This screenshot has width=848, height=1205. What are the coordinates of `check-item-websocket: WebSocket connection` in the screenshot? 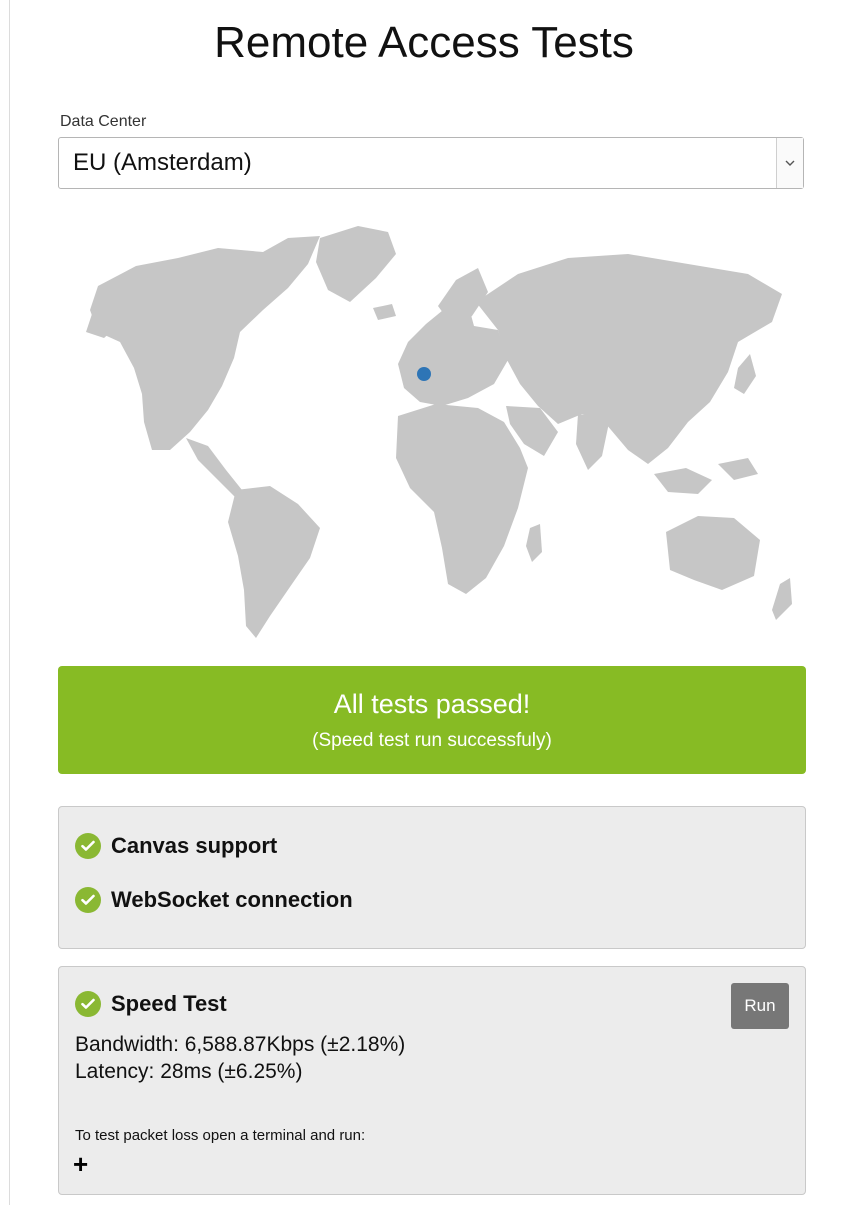 It's located at (214, 900).